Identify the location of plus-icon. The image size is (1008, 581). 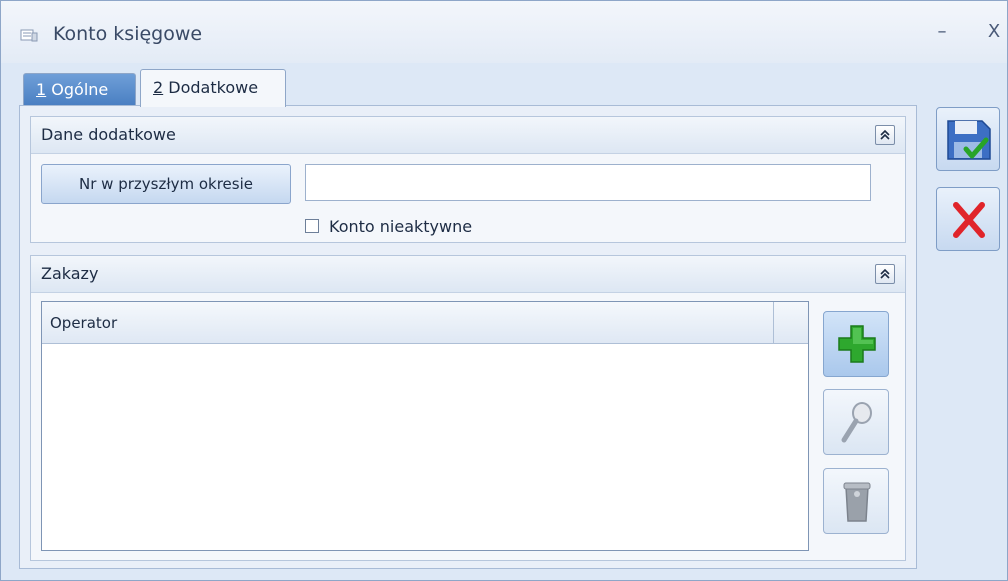
(857, 344).